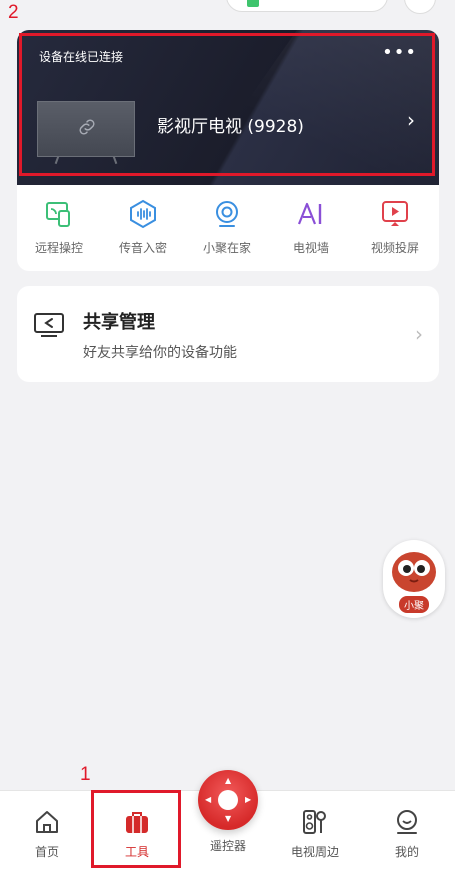 The width and height of the screenshot is (455, 885). What do you see at coordinates (314, 852) in the screenshot?
I see `tab-label: 电视周边` at bounding box center [314, 852].